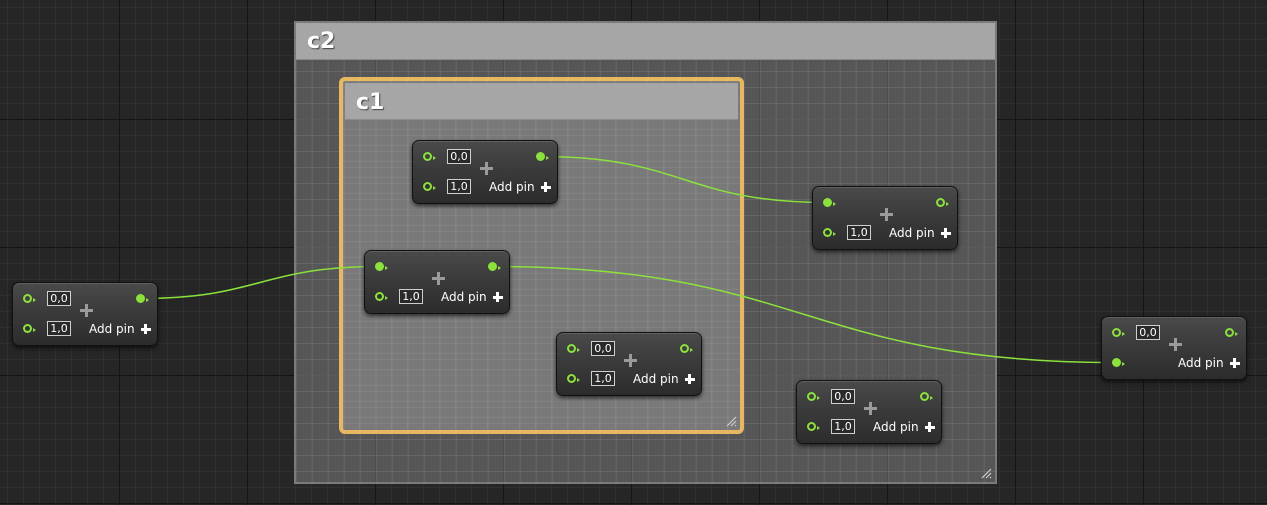  Describe the element at coordinates (541, 101) in the screenshot. I see `comment-title-c1: c1` at that location.